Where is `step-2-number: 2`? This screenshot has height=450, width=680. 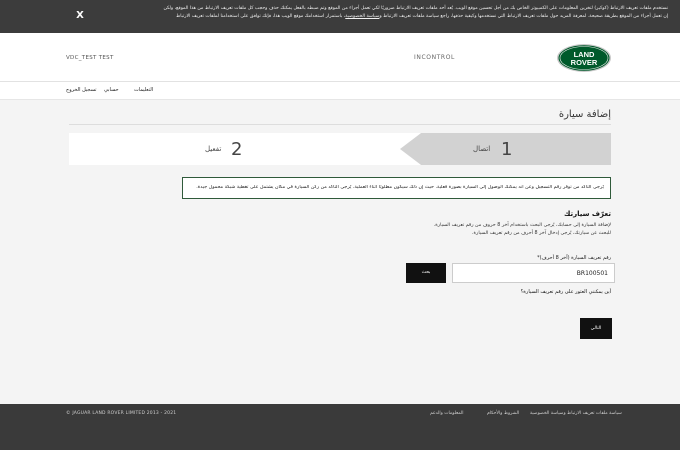 step-2-number: 2 is located at coordinates (237, 149).